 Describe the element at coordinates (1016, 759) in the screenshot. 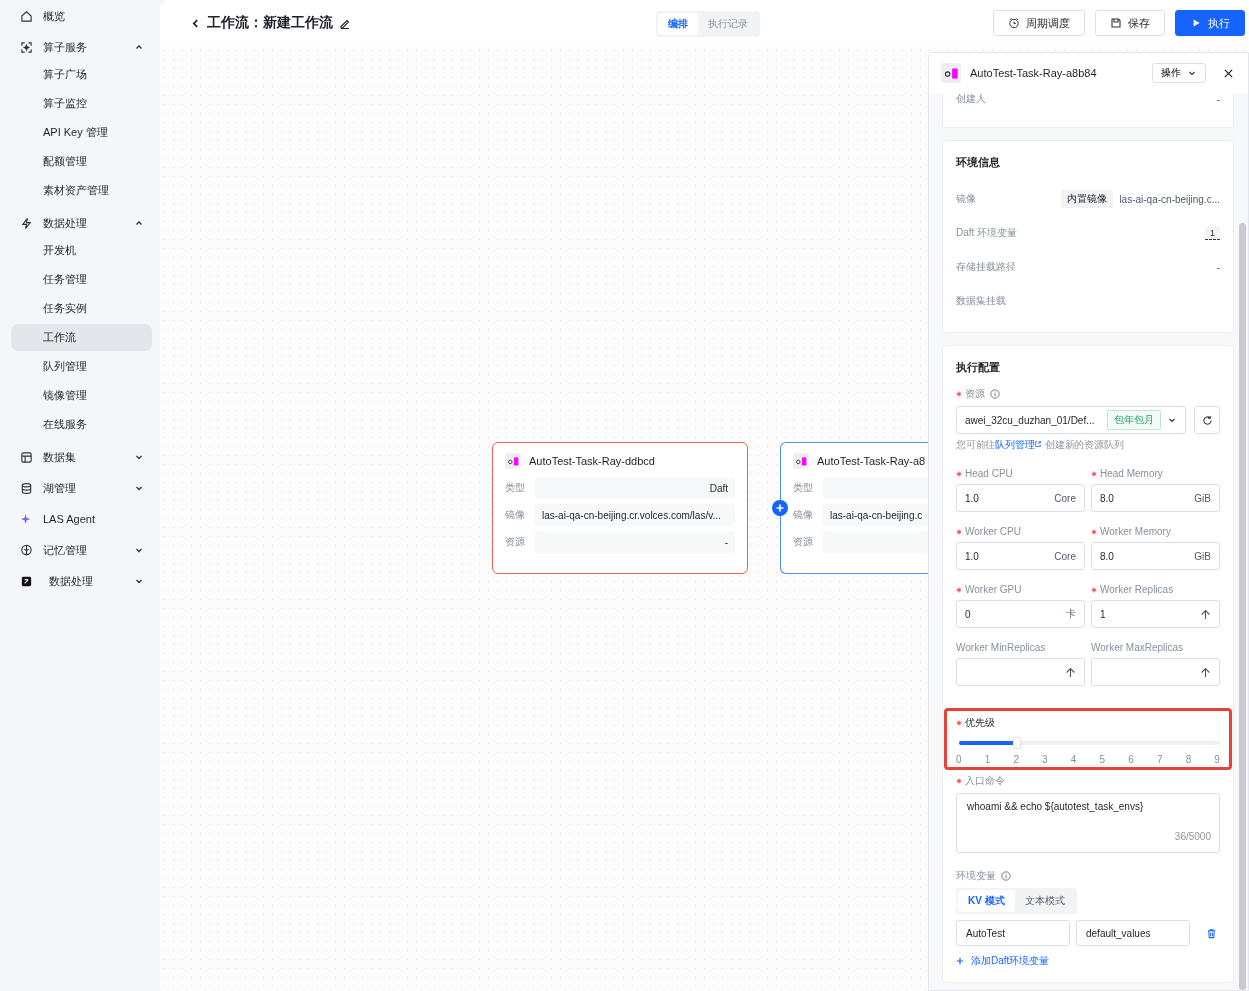

I see `tick-label: 2` at that location.